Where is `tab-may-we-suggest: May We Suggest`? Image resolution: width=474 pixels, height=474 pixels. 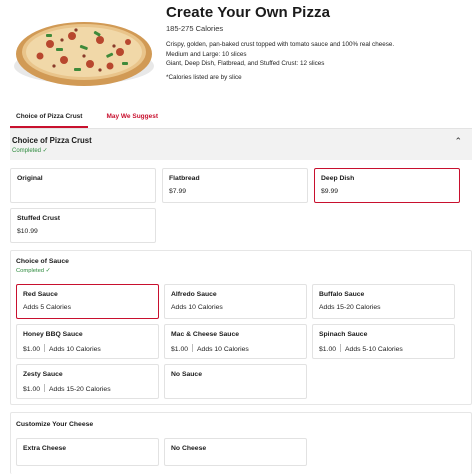 tab-may-we-suggest: May We Suggest is located at coordinates (132, 120).